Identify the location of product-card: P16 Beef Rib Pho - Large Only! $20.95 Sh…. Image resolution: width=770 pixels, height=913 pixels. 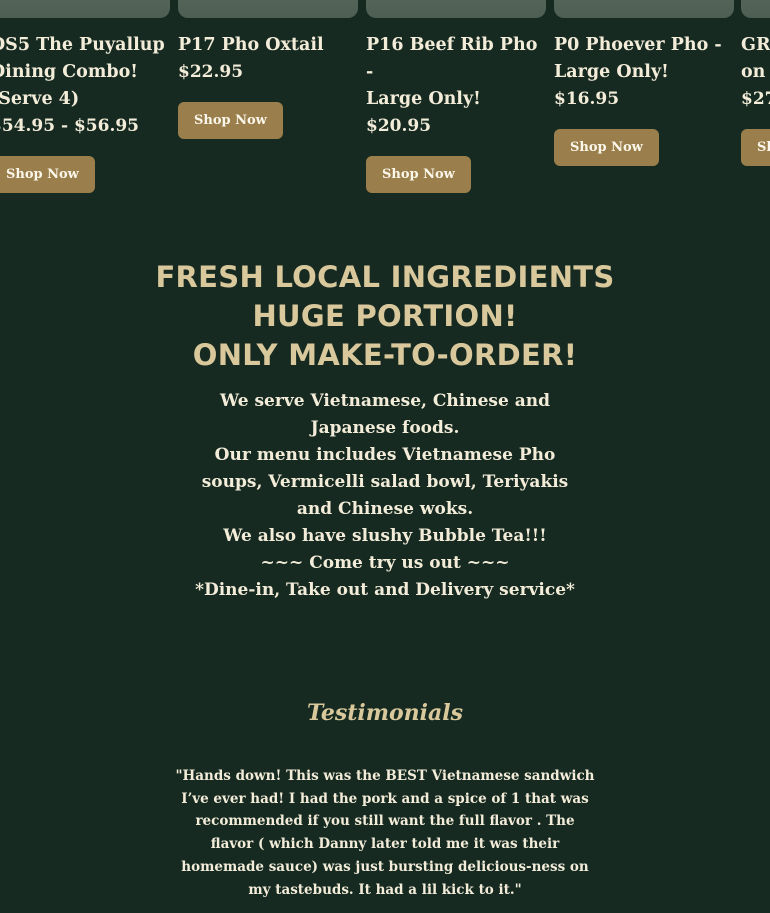
(456, 96).